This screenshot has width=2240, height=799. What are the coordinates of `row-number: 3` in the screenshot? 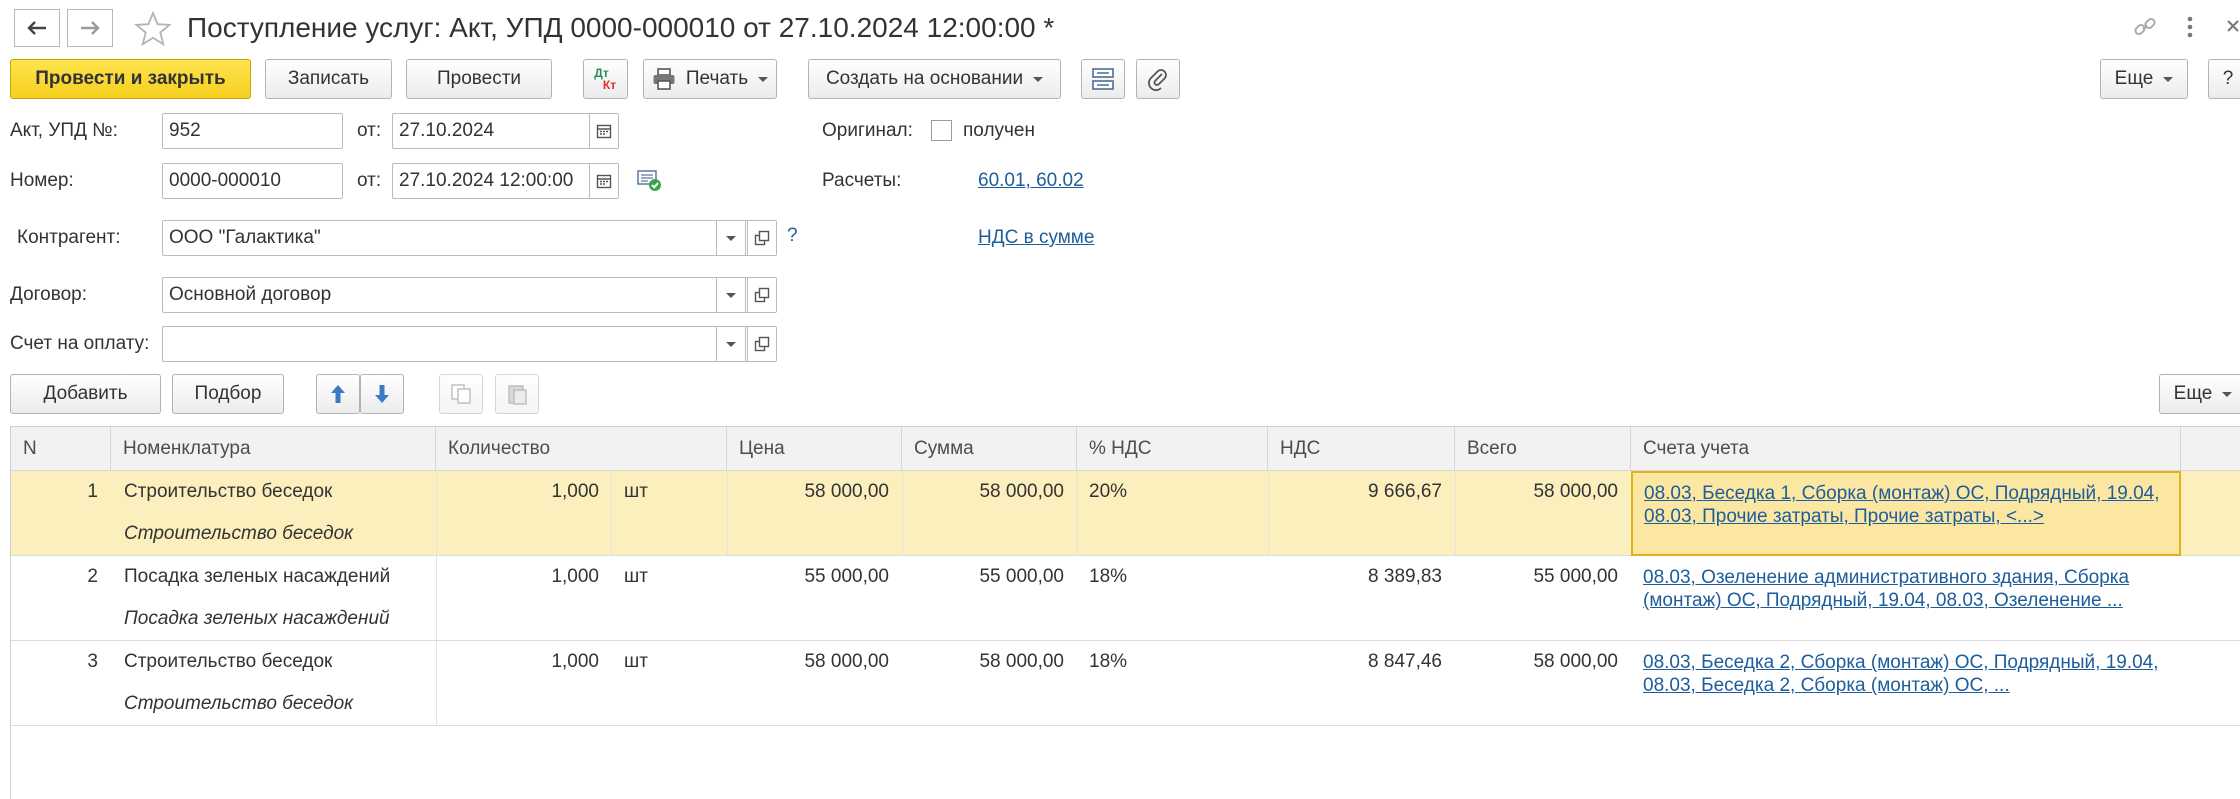 It's located at (92, 661).